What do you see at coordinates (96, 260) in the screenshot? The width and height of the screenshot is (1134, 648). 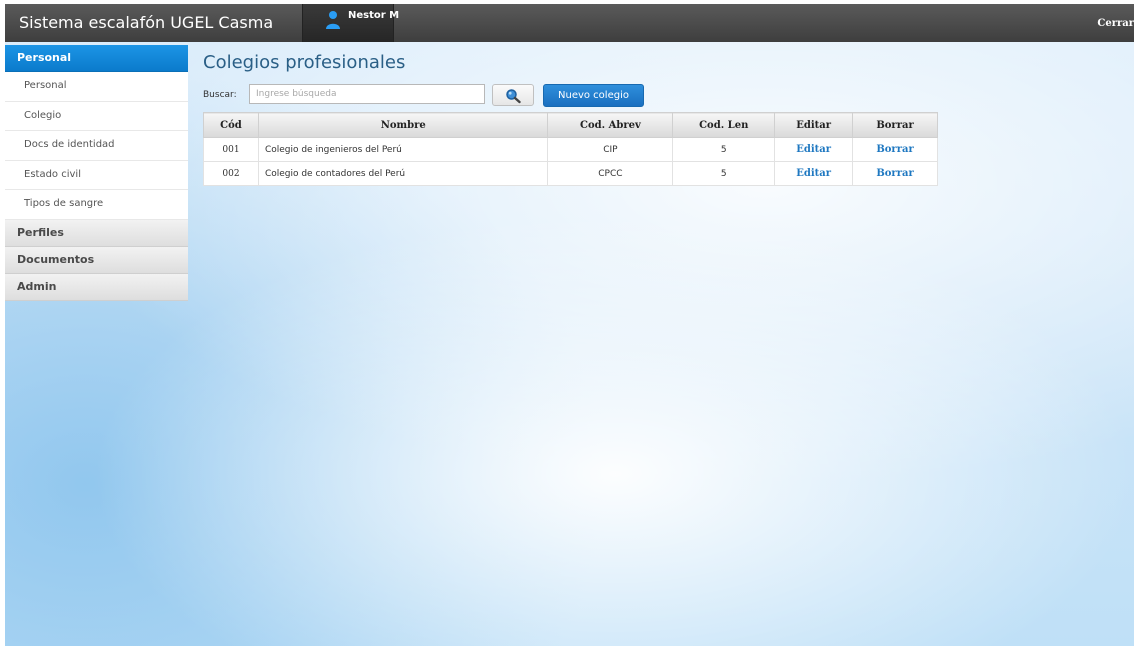 I see `sidebar-section-documentos: Documentos` at bounding box center [96, 260].